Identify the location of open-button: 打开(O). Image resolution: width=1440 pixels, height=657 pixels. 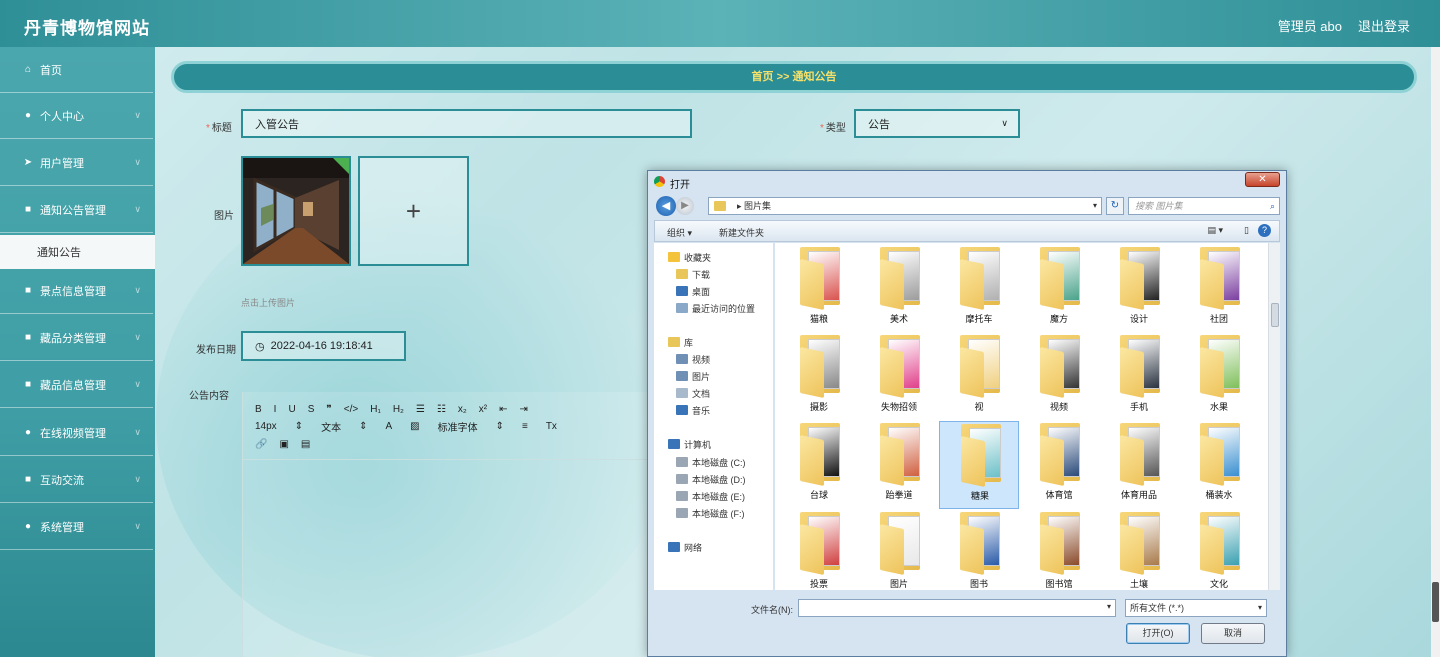
(1158, 633).